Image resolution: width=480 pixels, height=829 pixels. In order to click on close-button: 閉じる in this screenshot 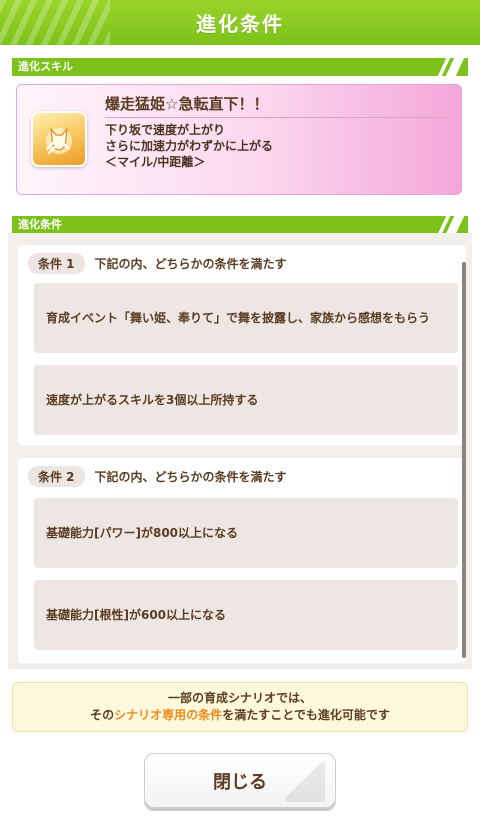, I will do `click(240, 780)`.